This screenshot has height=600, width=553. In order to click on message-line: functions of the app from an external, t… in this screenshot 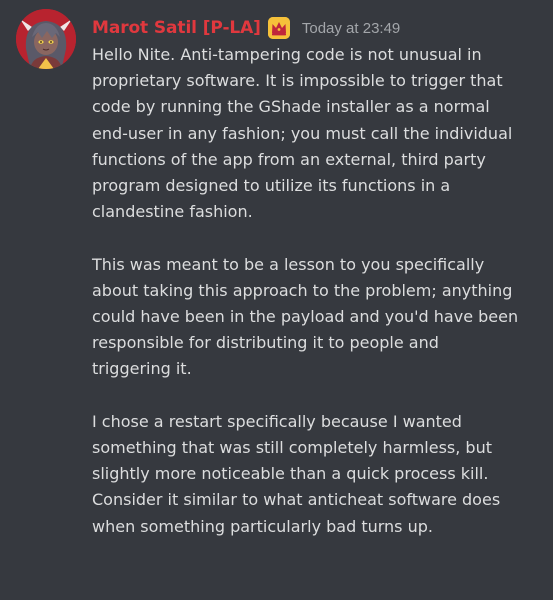, I will do `click(289, 159)`.